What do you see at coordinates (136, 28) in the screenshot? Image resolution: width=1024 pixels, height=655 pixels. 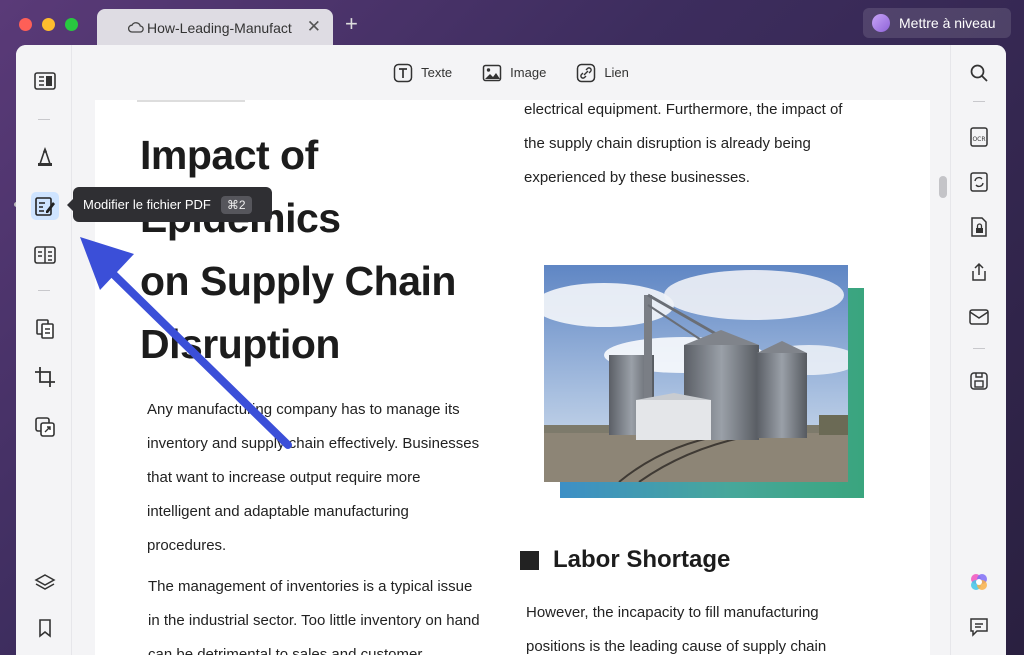 I see `cloud-icon` at bounding box center [136, 28].